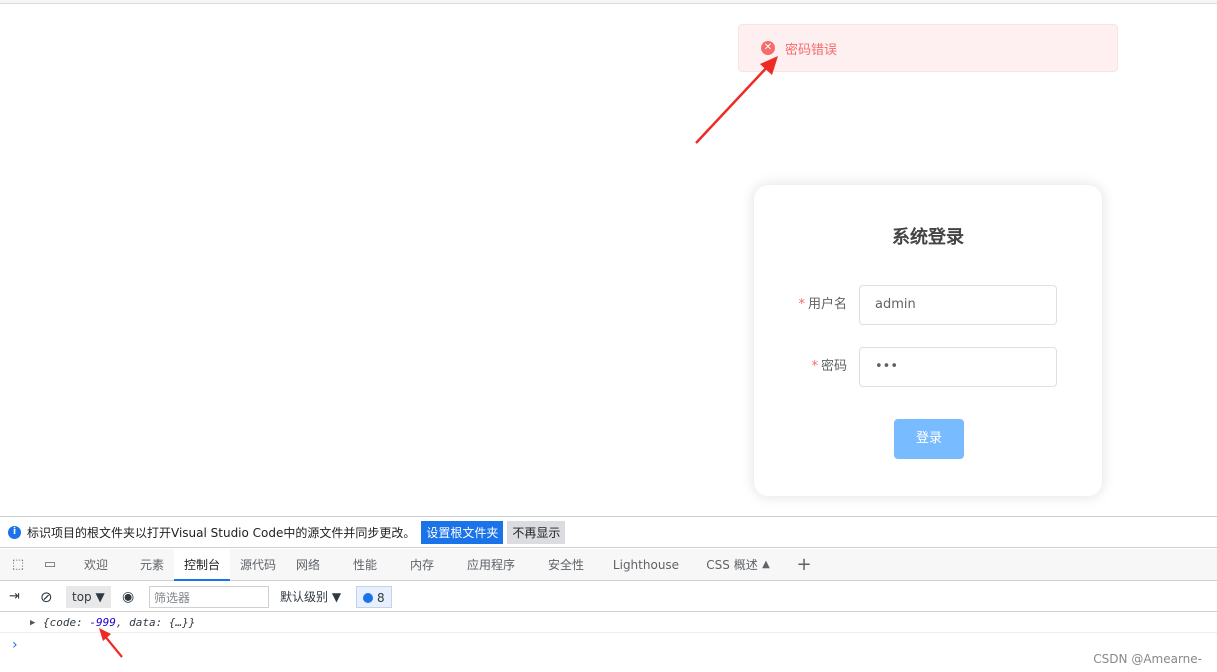 Image resolution: width=1217 pixels, height=672 pixels. I want to click on console-prompt-icon: ›, so click(15, 645).